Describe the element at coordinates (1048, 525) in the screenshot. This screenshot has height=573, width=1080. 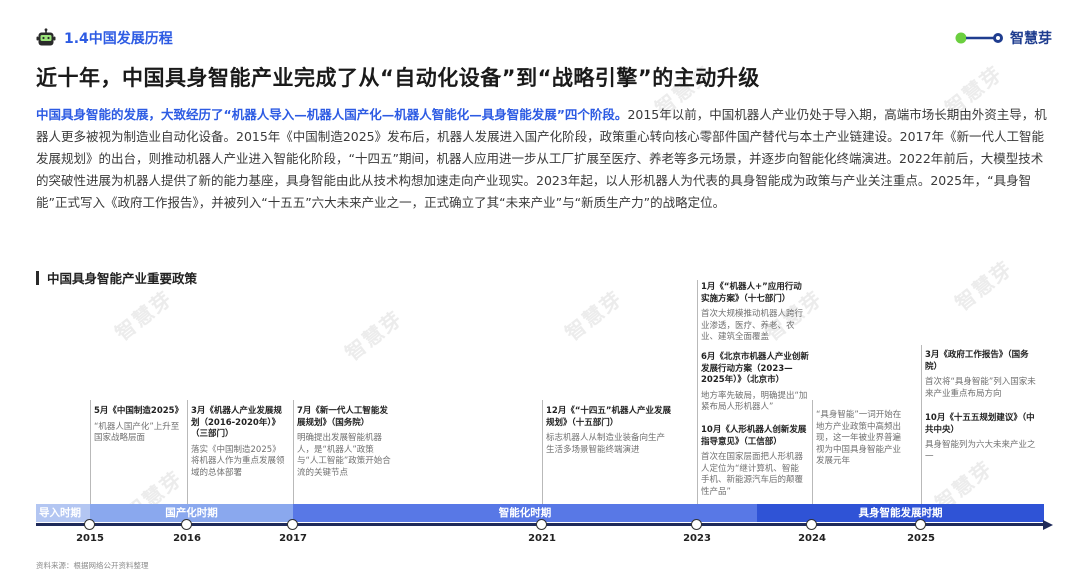
I see `axis-arrow-icon` at that location.